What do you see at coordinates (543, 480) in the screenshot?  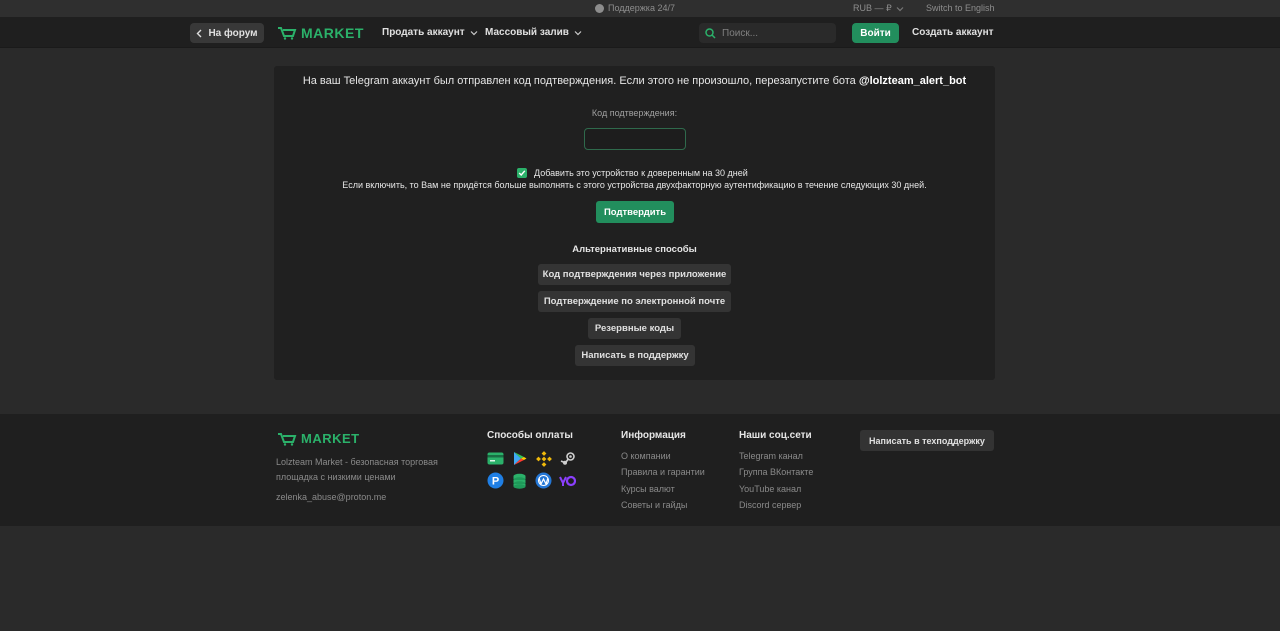 I see `webmoney-icon` at bounding box center [543, 480].